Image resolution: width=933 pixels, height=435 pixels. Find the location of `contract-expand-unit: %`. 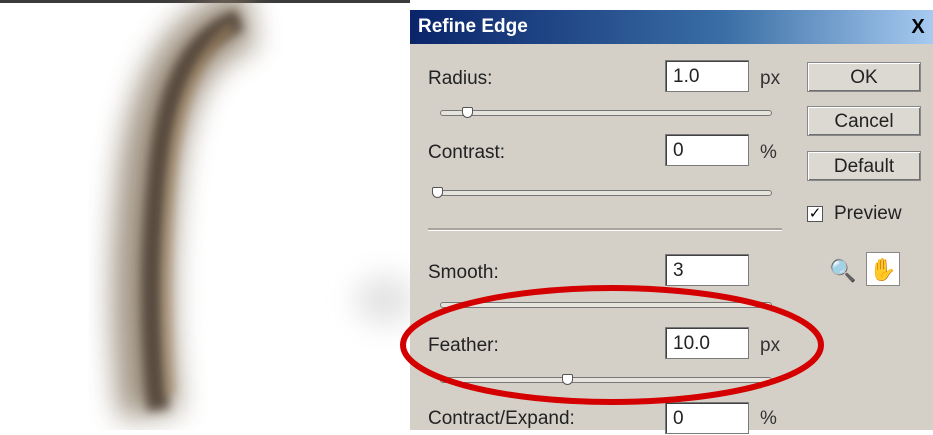

contract-expand-unit: % is located at coordinates (768, 418).